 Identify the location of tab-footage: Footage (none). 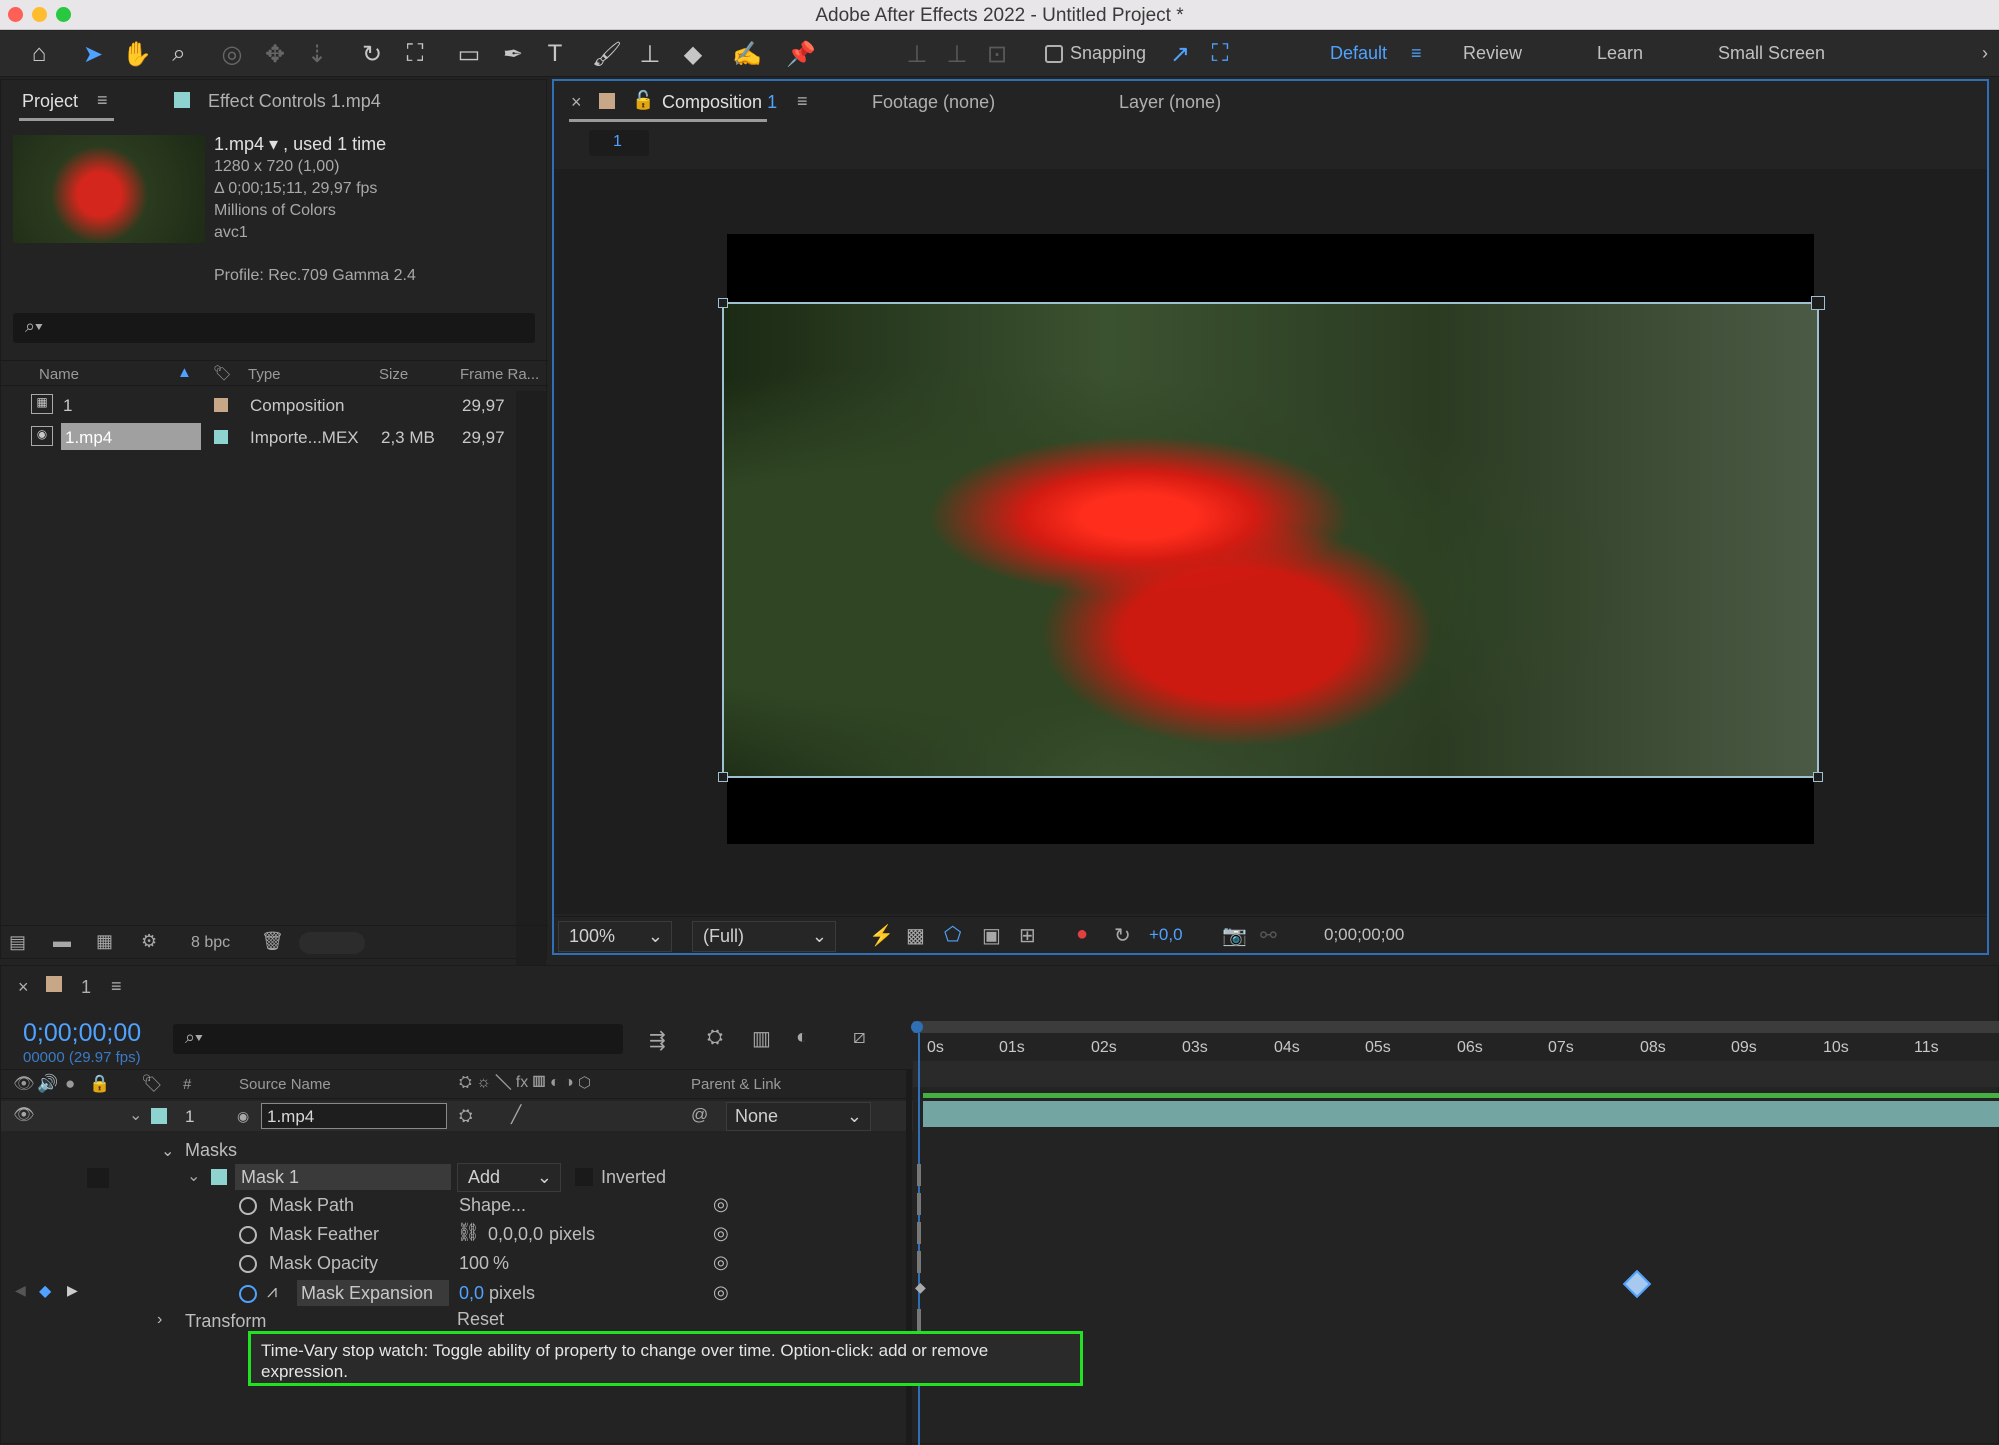
(933, 102).